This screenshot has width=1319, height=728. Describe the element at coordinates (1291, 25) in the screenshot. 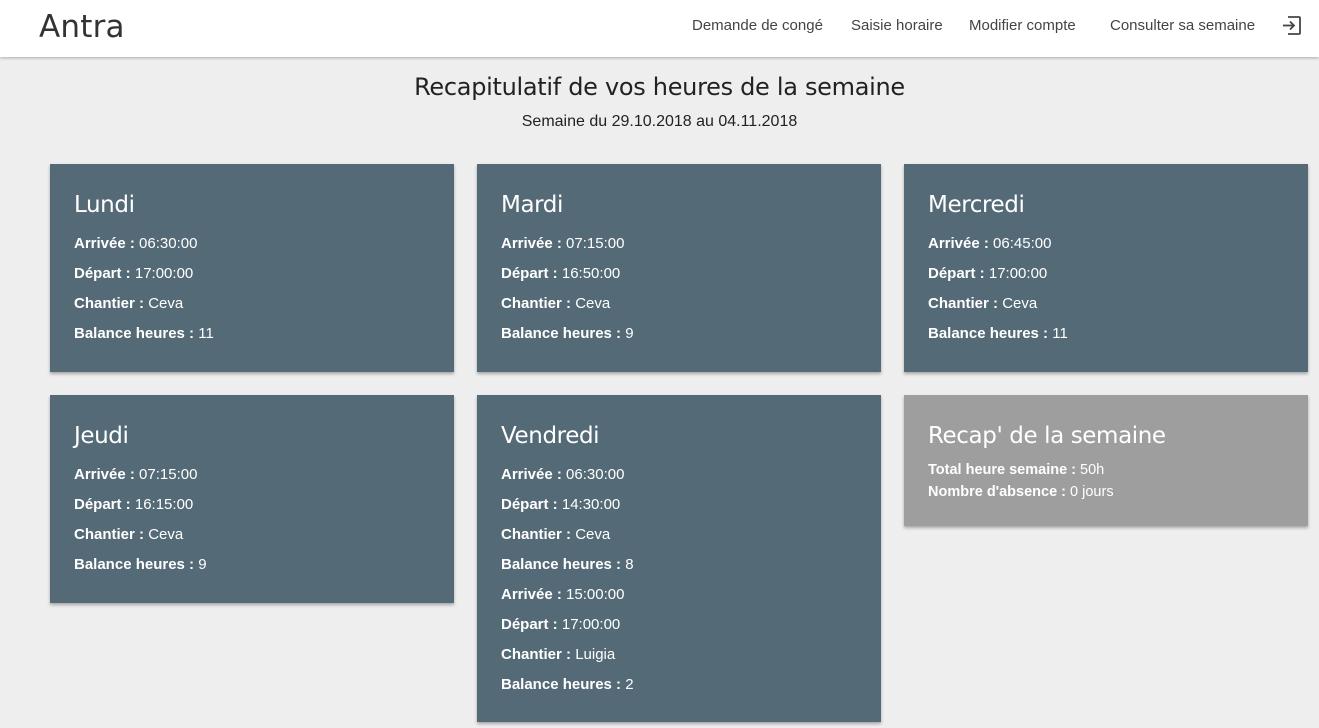

I see `logout-icon` at that location.